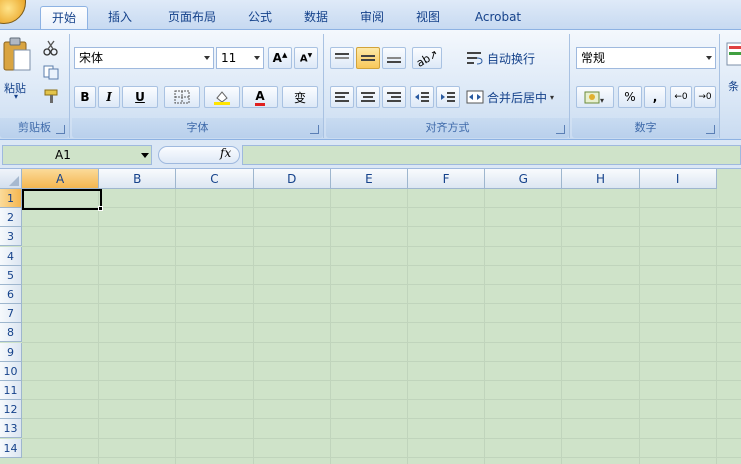 The width and height of the screenshot is (741, 464). What do you see at coordinates (11, 429) in the screenshot?
I see `row-header-13: 13` at bounding box center [11, 429].